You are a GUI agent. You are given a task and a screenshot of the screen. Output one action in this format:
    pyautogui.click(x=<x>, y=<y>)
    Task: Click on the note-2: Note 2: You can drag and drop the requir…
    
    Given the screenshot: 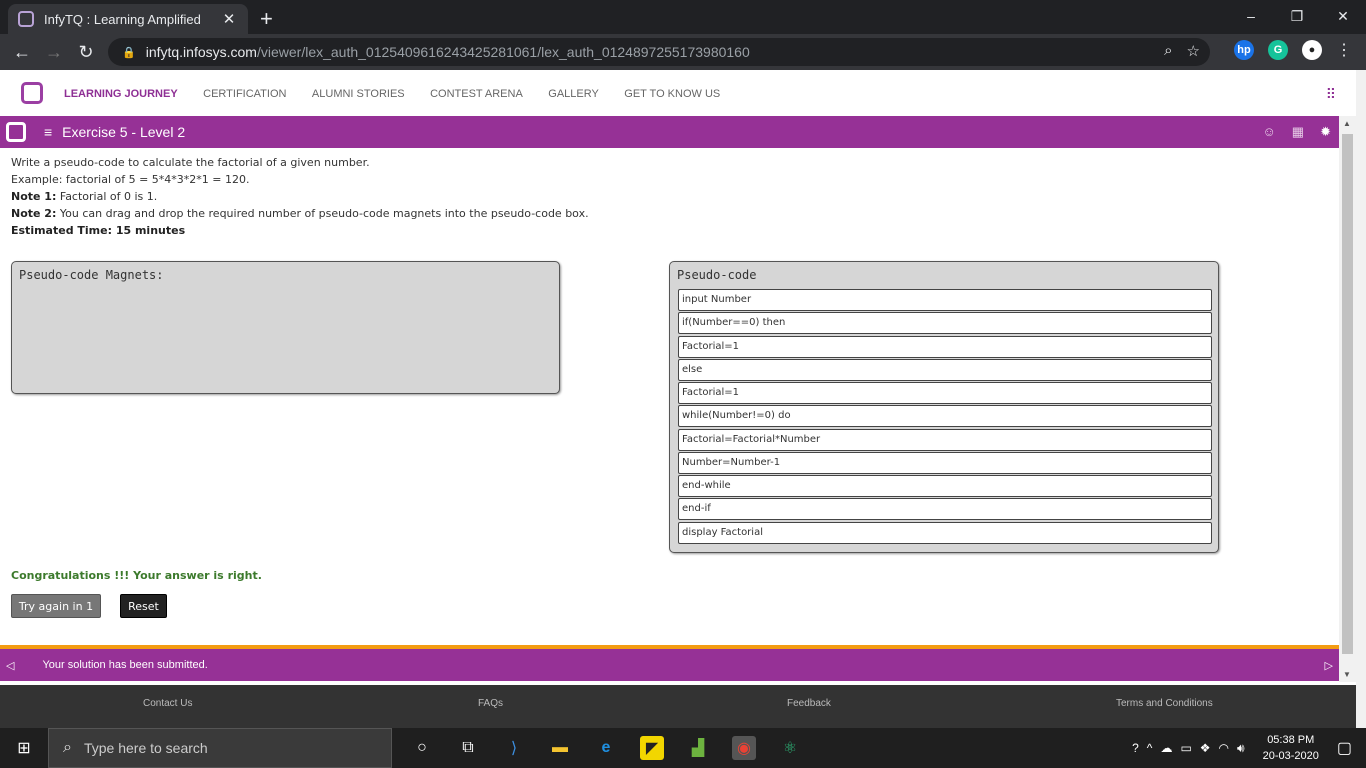 What is the action you would take?
    pyautogui.click(x=300, y=213)
    